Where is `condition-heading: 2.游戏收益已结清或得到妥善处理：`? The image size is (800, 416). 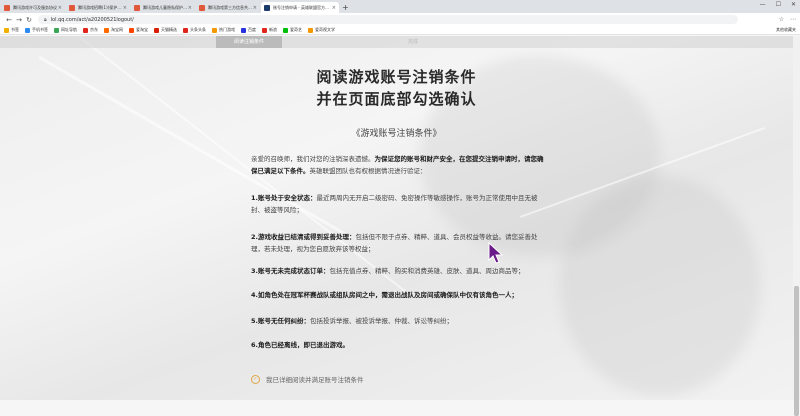
condition-heading: 2.游戏收益已结清或得到妥善处理： is located at coordinates (303, 237).